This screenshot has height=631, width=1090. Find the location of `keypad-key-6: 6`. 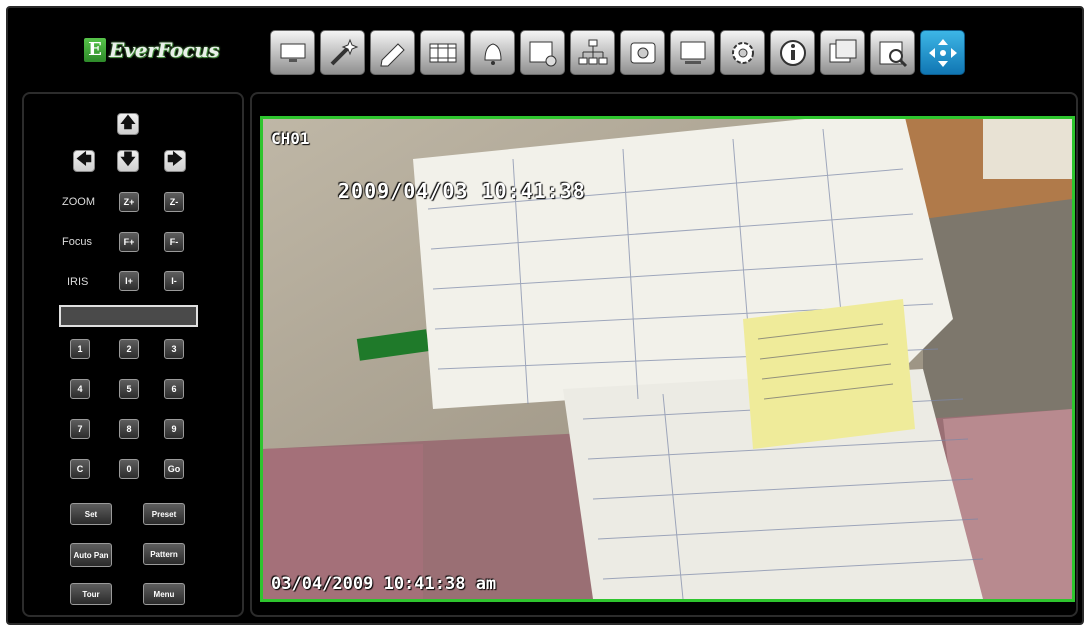

keypad-key-6: 6 is located at coordinates (174, 389).